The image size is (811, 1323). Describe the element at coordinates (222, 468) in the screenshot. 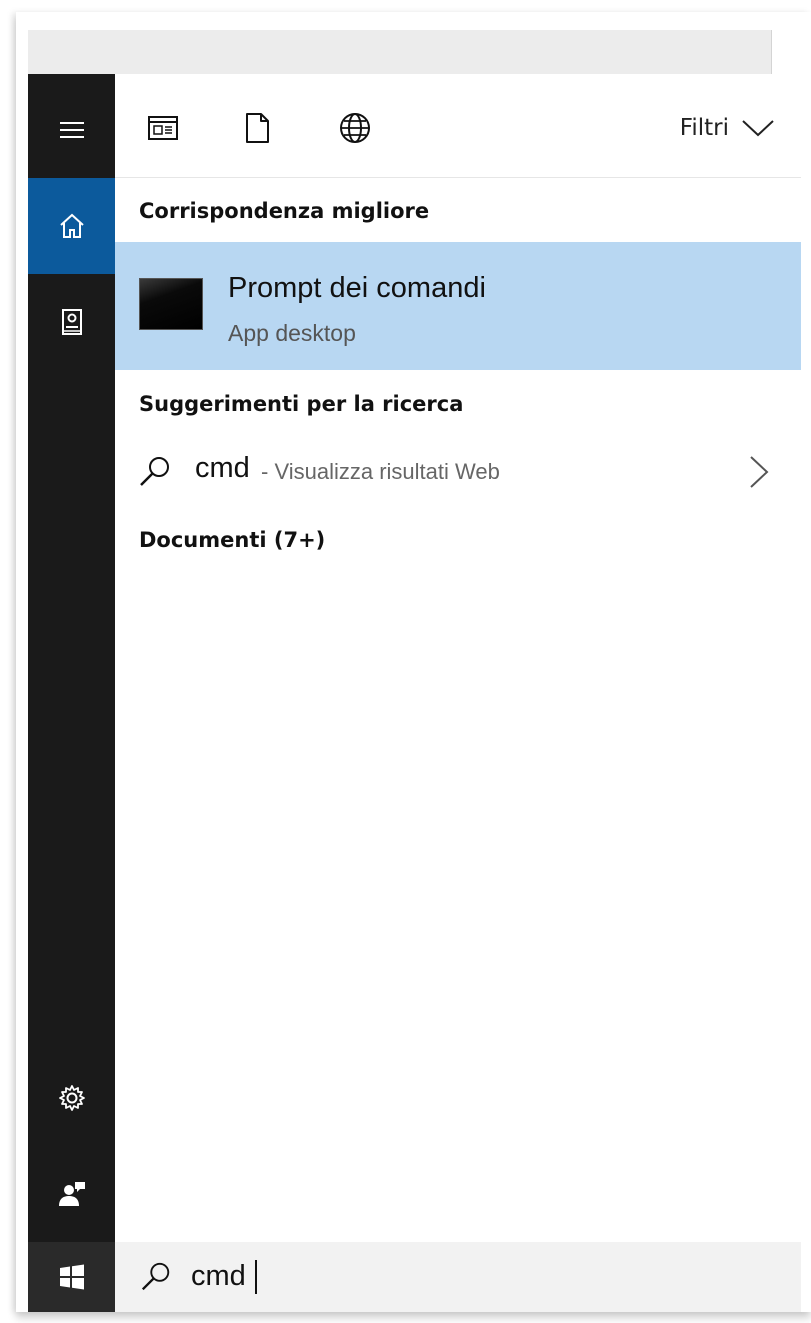

I see `suggestion-query: cmd` at that location.